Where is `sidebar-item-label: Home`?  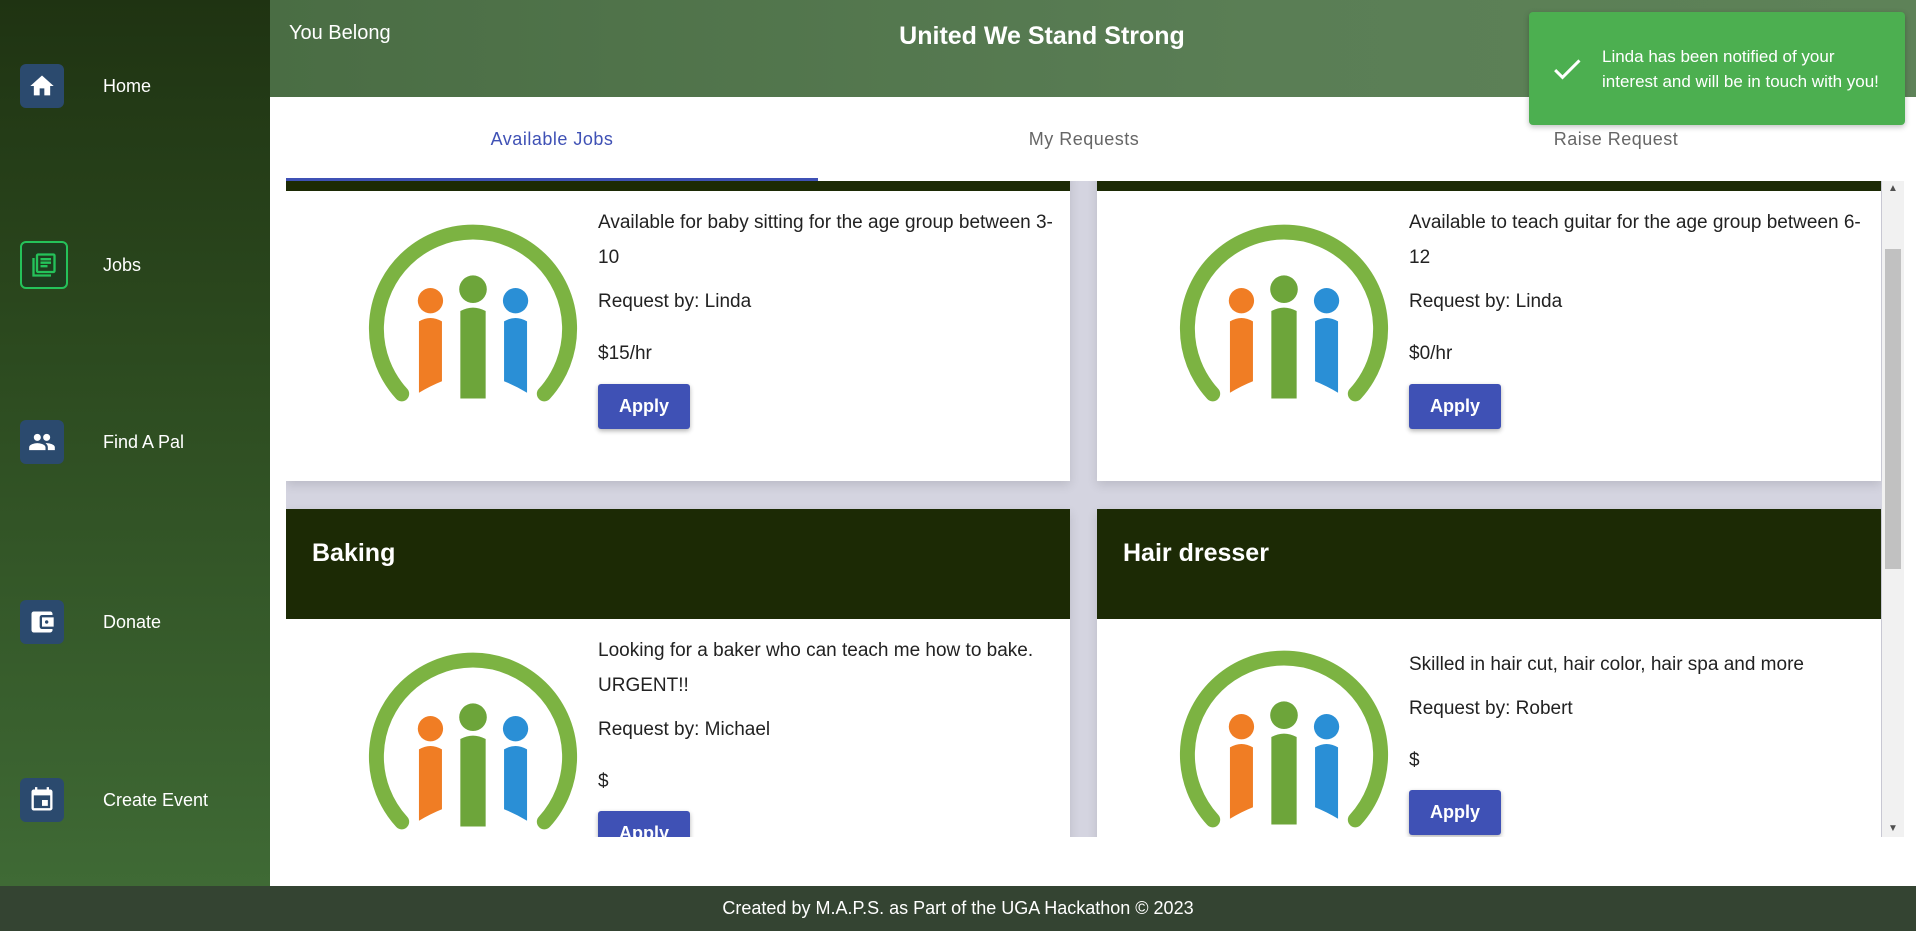
sidebar-item-label: Home is located at coordinates (127, 85).